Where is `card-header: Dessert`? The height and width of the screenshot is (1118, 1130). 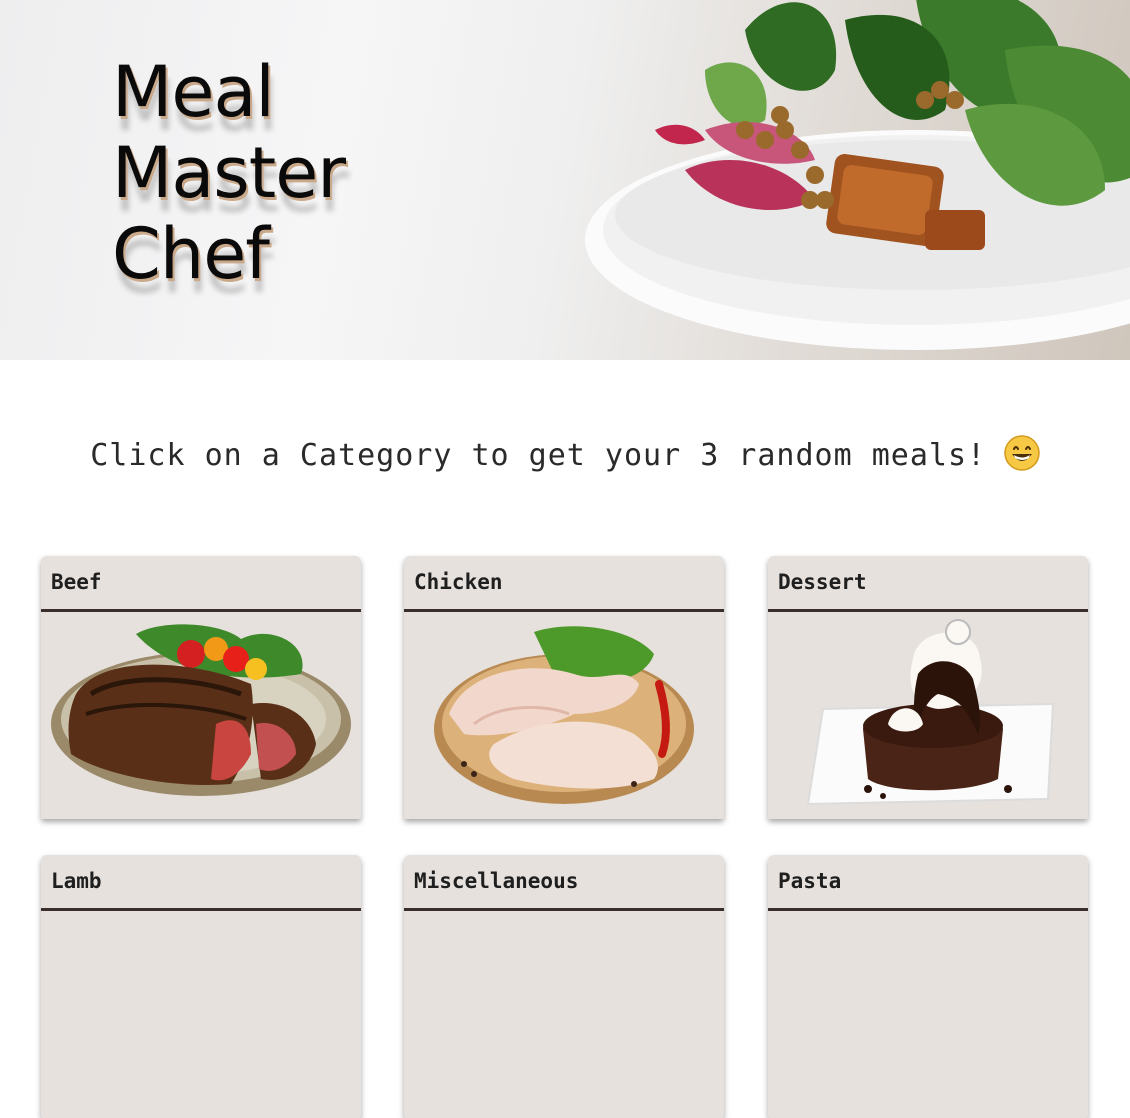
card-header: Dessert is located at coordinates (928, 584).